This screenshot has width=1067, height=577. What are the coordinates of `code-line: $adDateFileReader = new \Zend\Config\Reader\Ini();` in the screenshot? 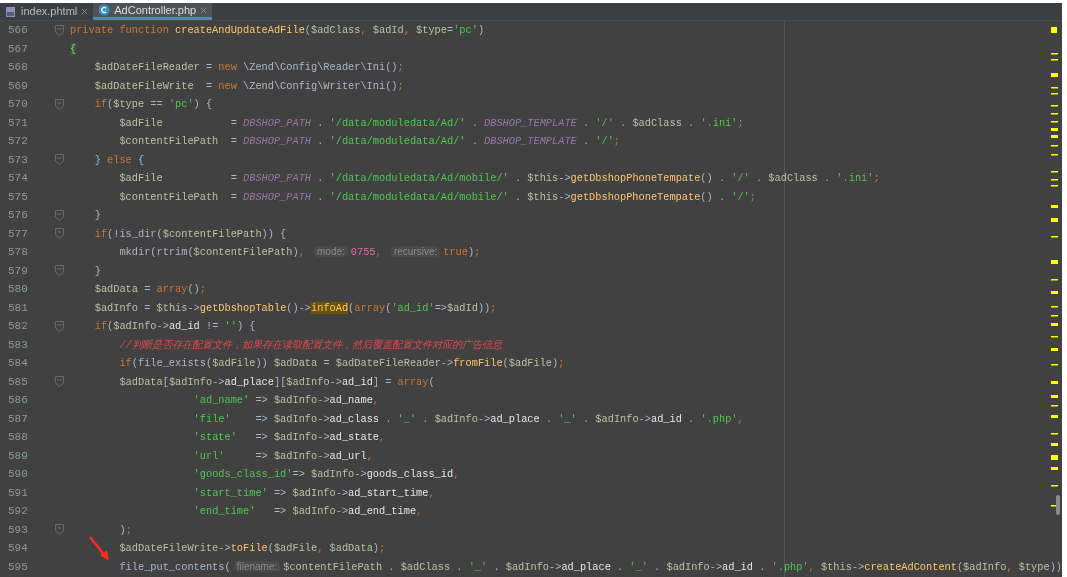 It's located at (249, 68).